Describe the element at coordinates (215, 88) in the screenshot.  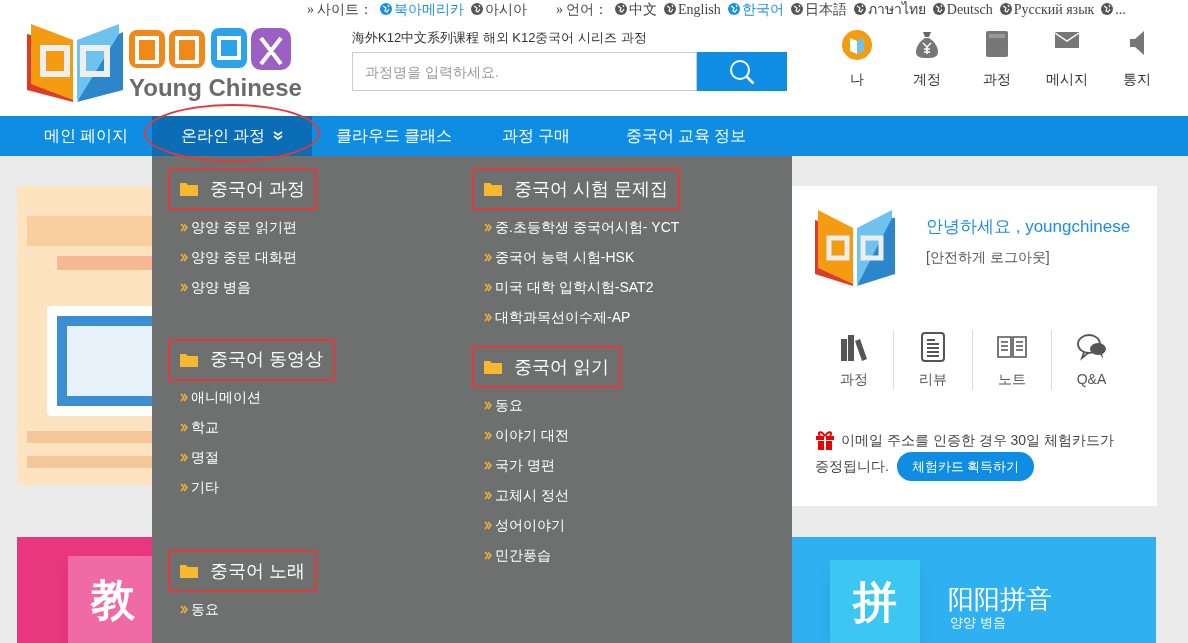
I see `logo-text: Young Chinese` at that location.